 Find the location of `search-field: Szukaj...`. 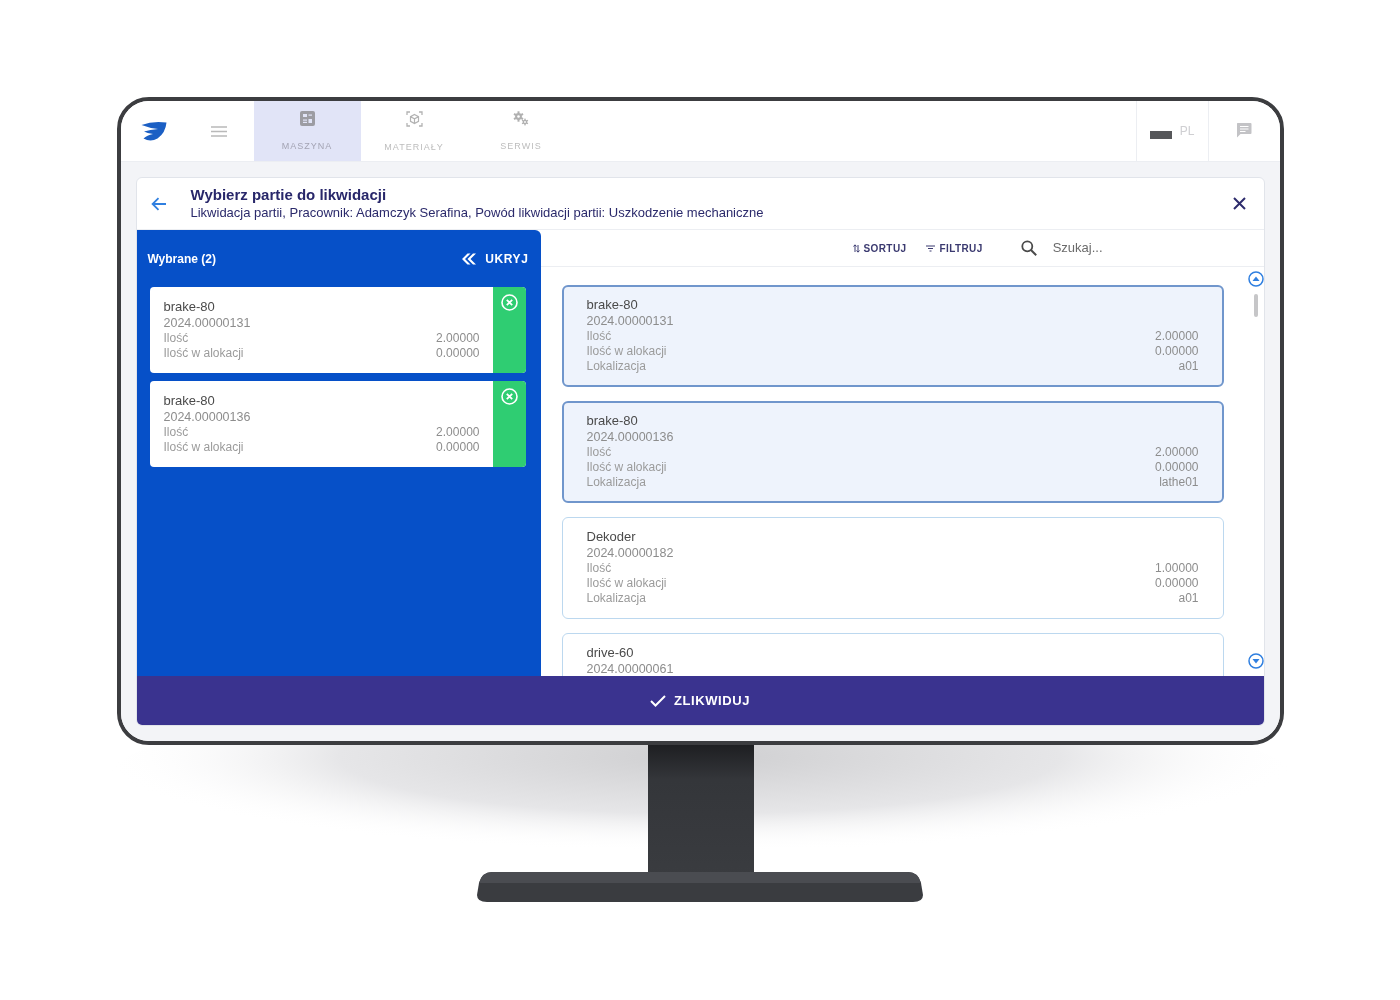

search-field: Szukaj... is located at coordinates (1132, 248).